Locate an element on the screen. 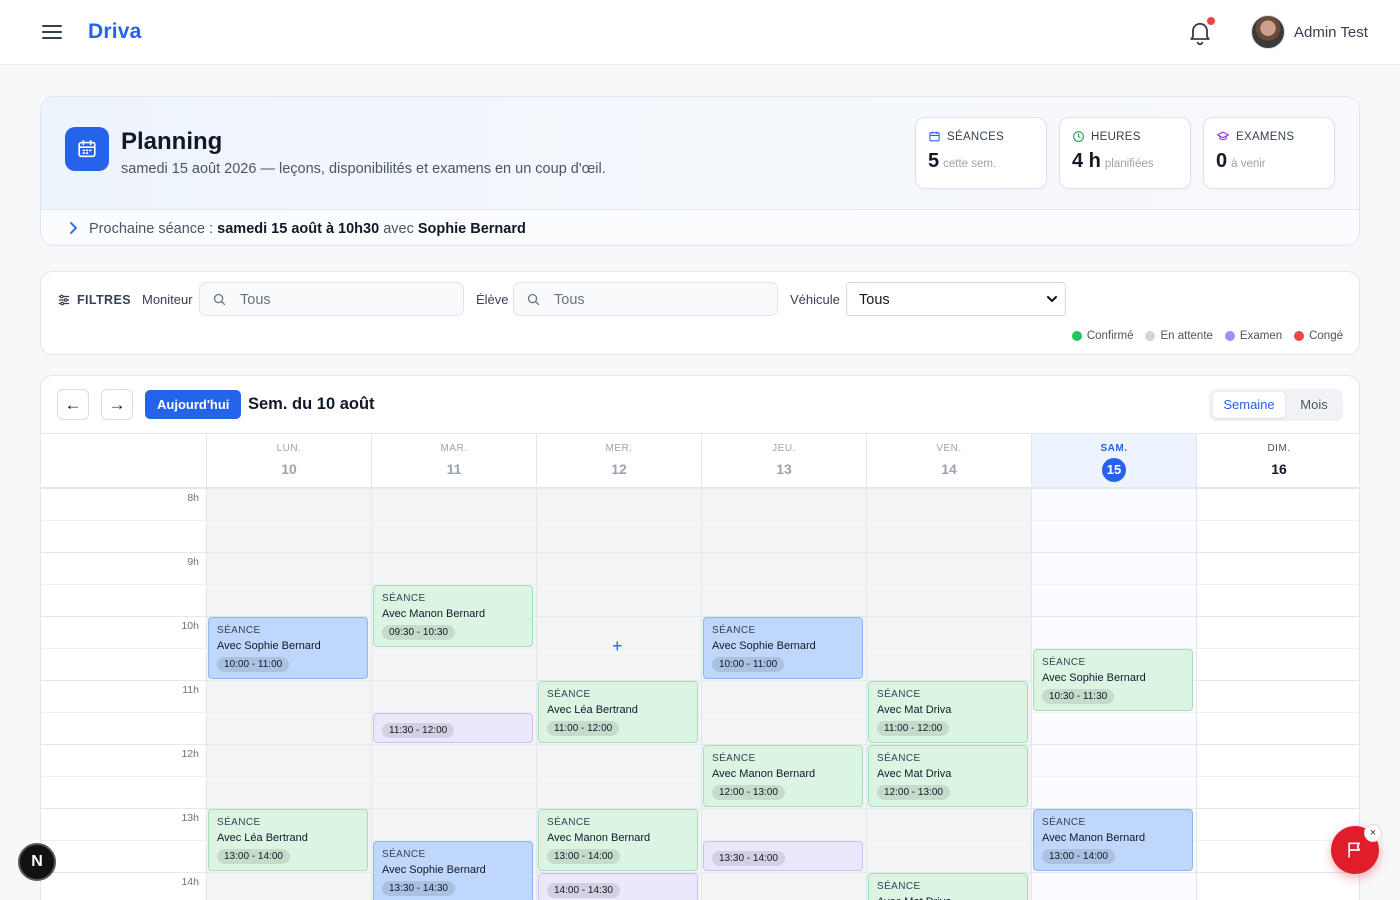 This screenshot has height=900, width=1400. stat-value: 5 is located at coordinates (934, 161).